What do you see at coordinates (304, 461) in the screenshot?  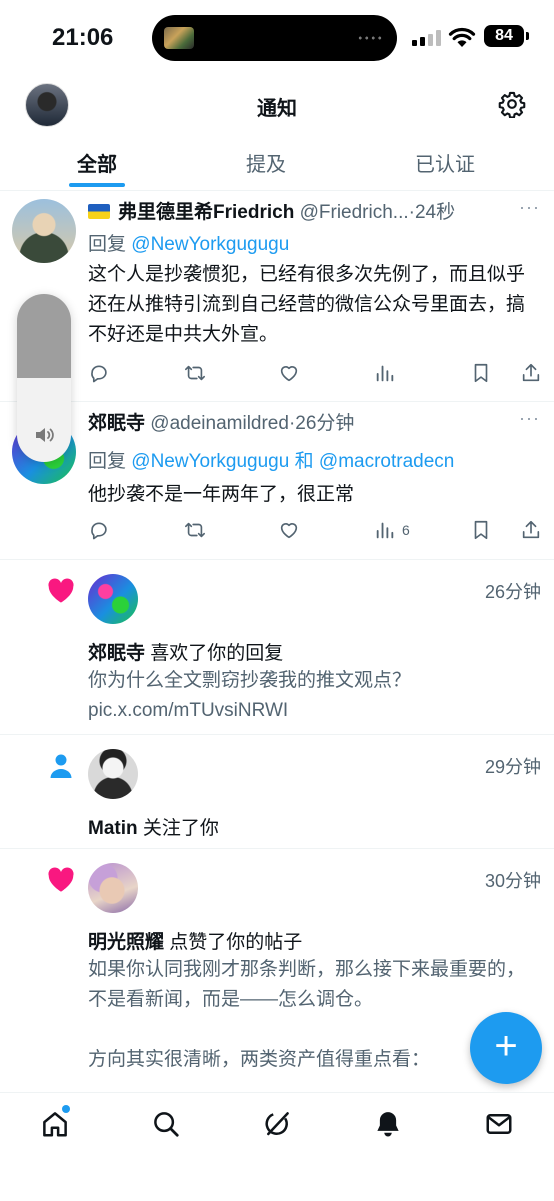 I see `reply-and: 和` at bounding box center [304, 461].